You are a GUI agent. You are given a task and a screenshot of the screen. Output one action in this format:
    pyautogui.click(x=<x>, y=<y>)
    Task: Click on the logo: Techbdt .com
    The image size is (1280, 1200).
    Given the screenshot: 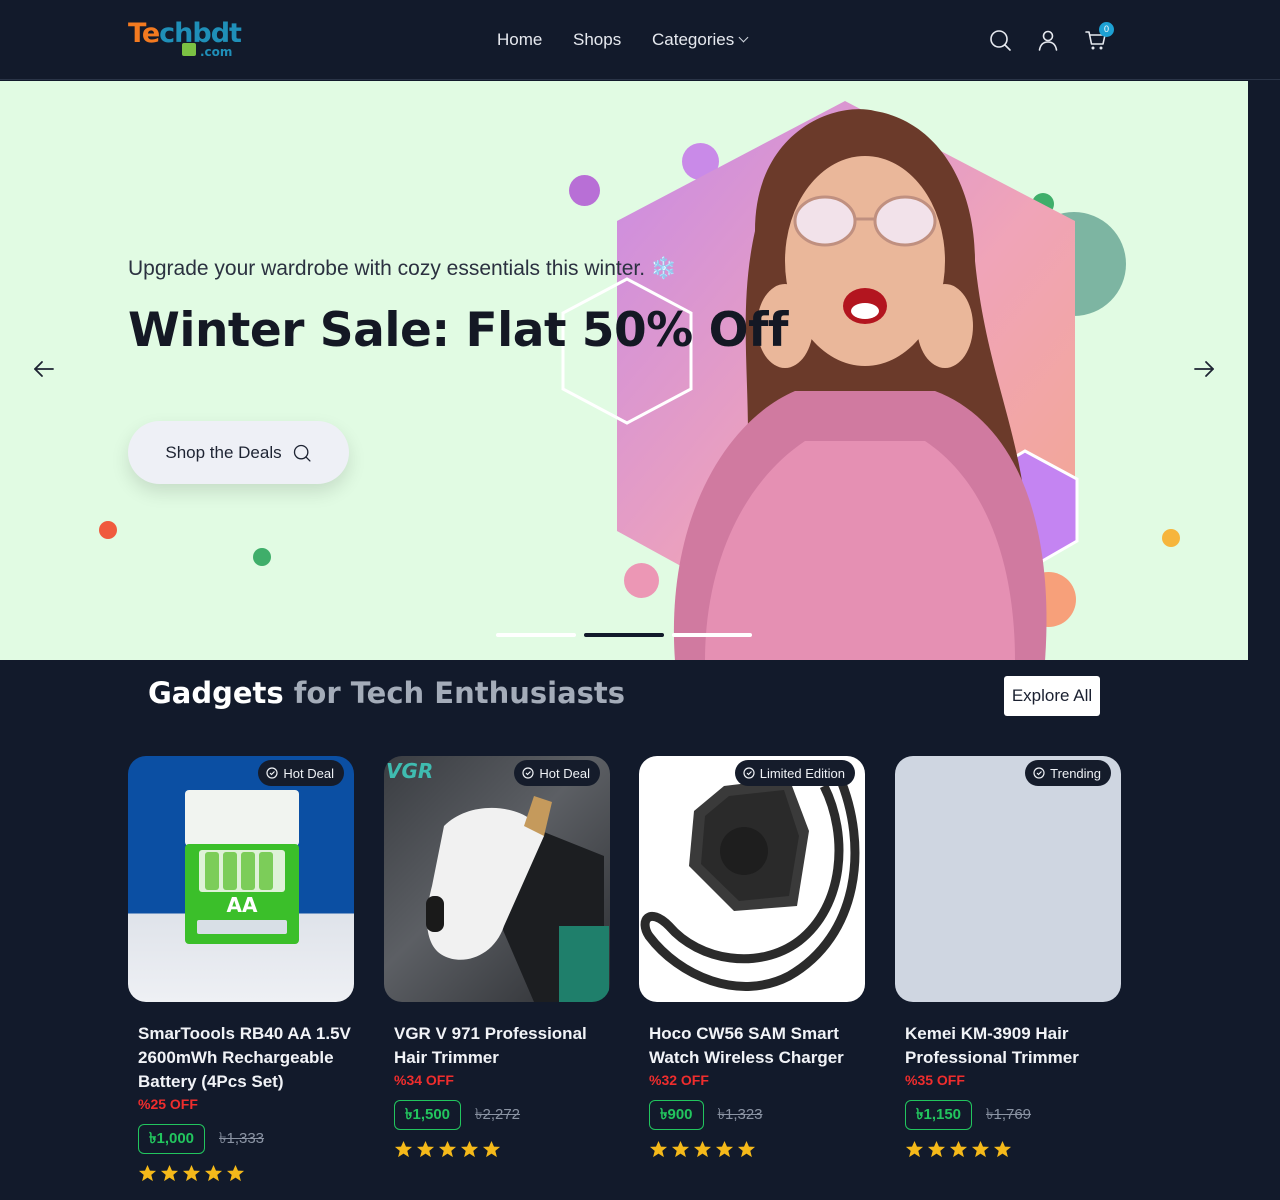 What is the action you would take?
    pyautogui.click(x=185, y=40)
    